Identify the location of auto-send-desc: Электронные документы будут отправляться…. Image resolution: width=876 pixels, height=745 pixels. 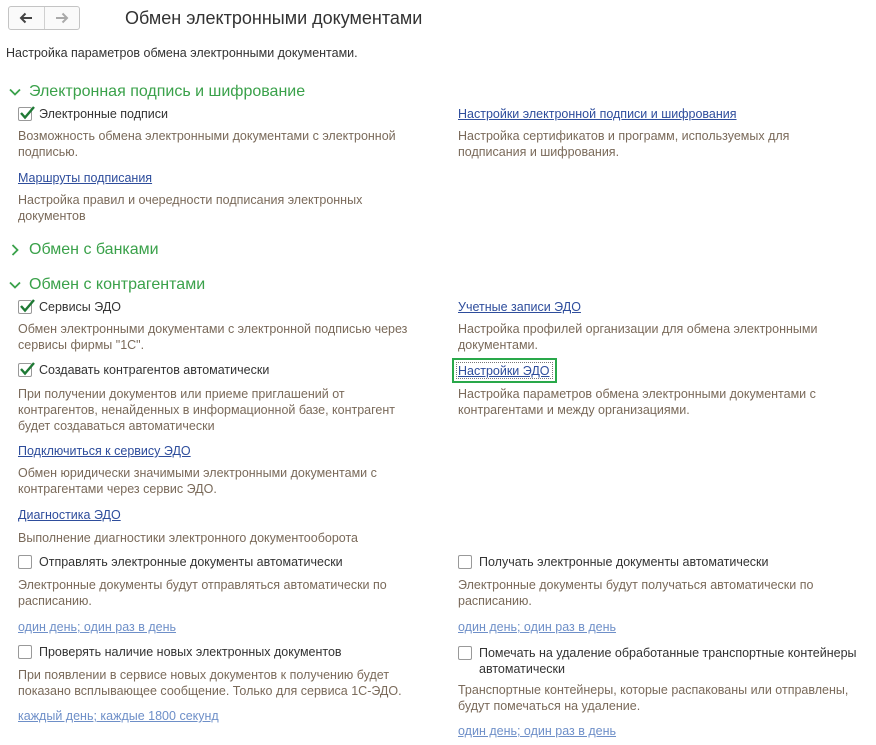
(202, 593).